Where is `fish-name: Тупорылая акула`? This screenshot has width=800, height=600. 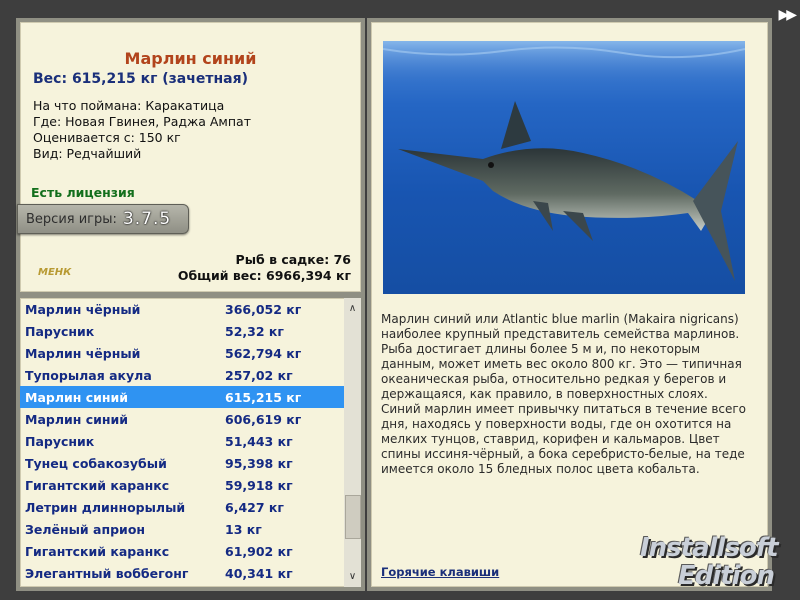 fish-name: Тупорылая акула is located at coordinates (88, 375).